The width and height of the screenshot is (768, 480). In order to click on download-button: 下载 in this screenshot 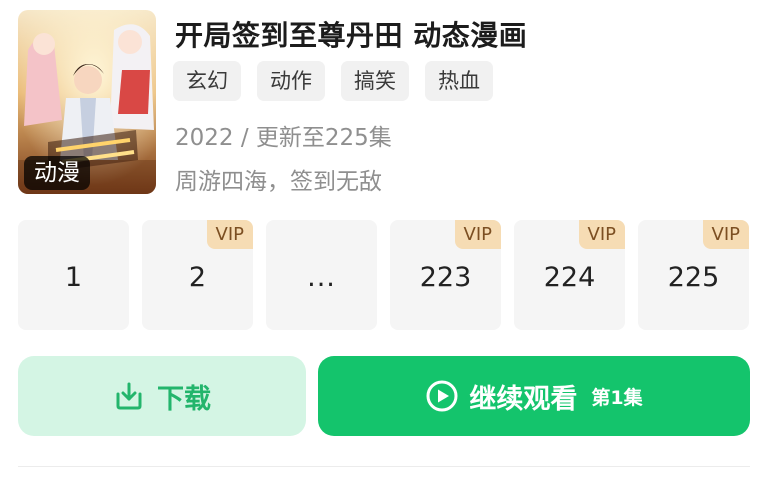, I will do `click(162, 396)`.